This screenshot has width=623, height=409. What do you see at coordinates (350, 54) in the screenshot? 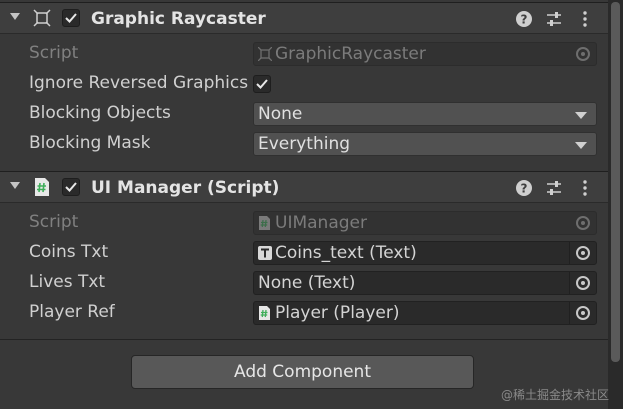
I see `script-value: GraphicRaycaster` at bounding box center [350, 54].